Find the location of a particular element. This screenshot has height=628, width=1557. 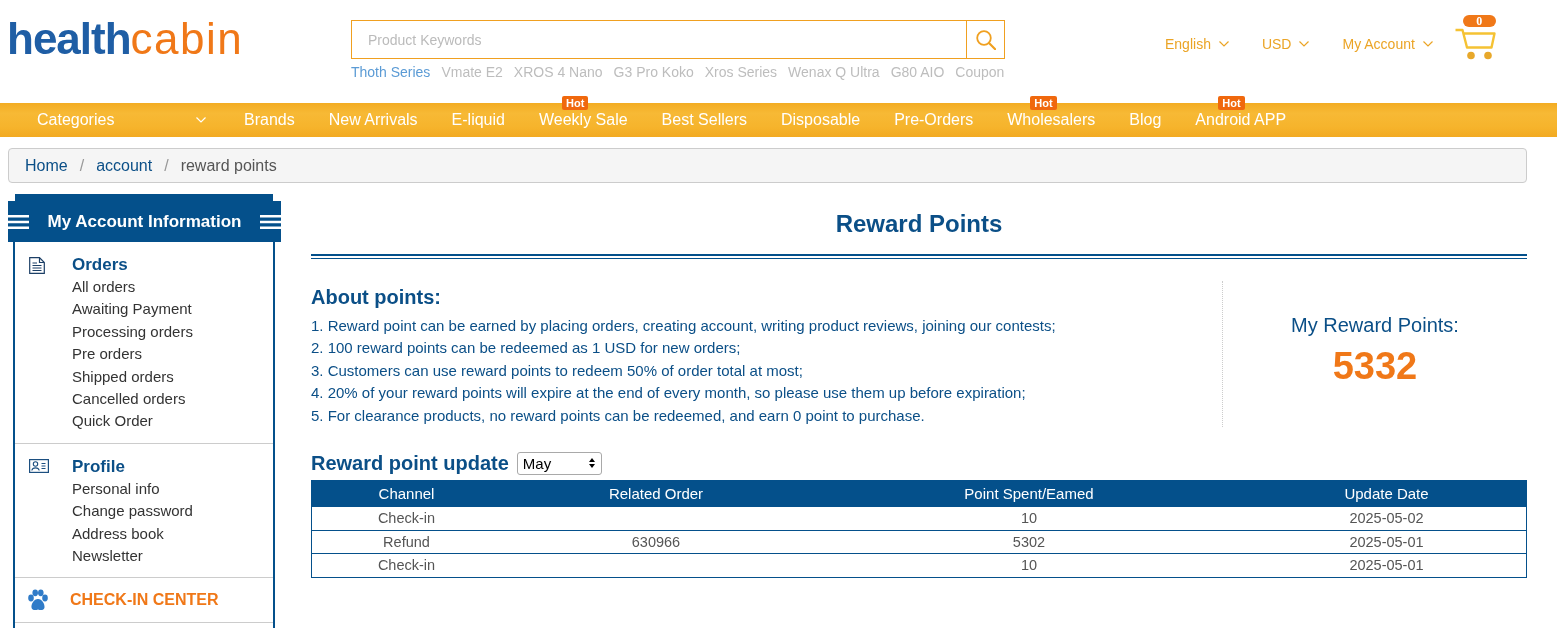

sidebar-link: All orders is located at coordinates (104, 287).